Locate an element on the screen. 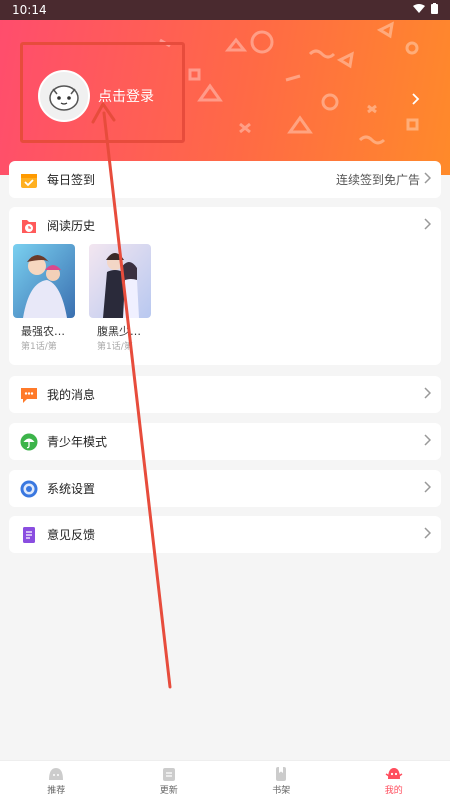 The image size is (450, 800). clock-icon is located at coordinates (29, 226).